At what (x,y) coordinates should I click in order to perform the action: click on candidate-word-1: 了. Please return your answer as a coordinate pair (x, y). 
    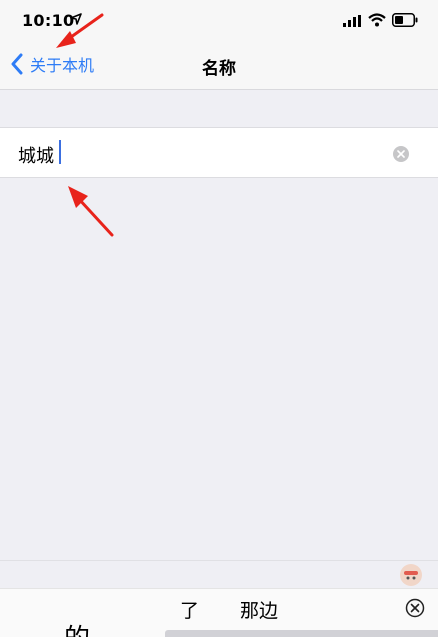
    Looking at the image, I should click on (189, 609).